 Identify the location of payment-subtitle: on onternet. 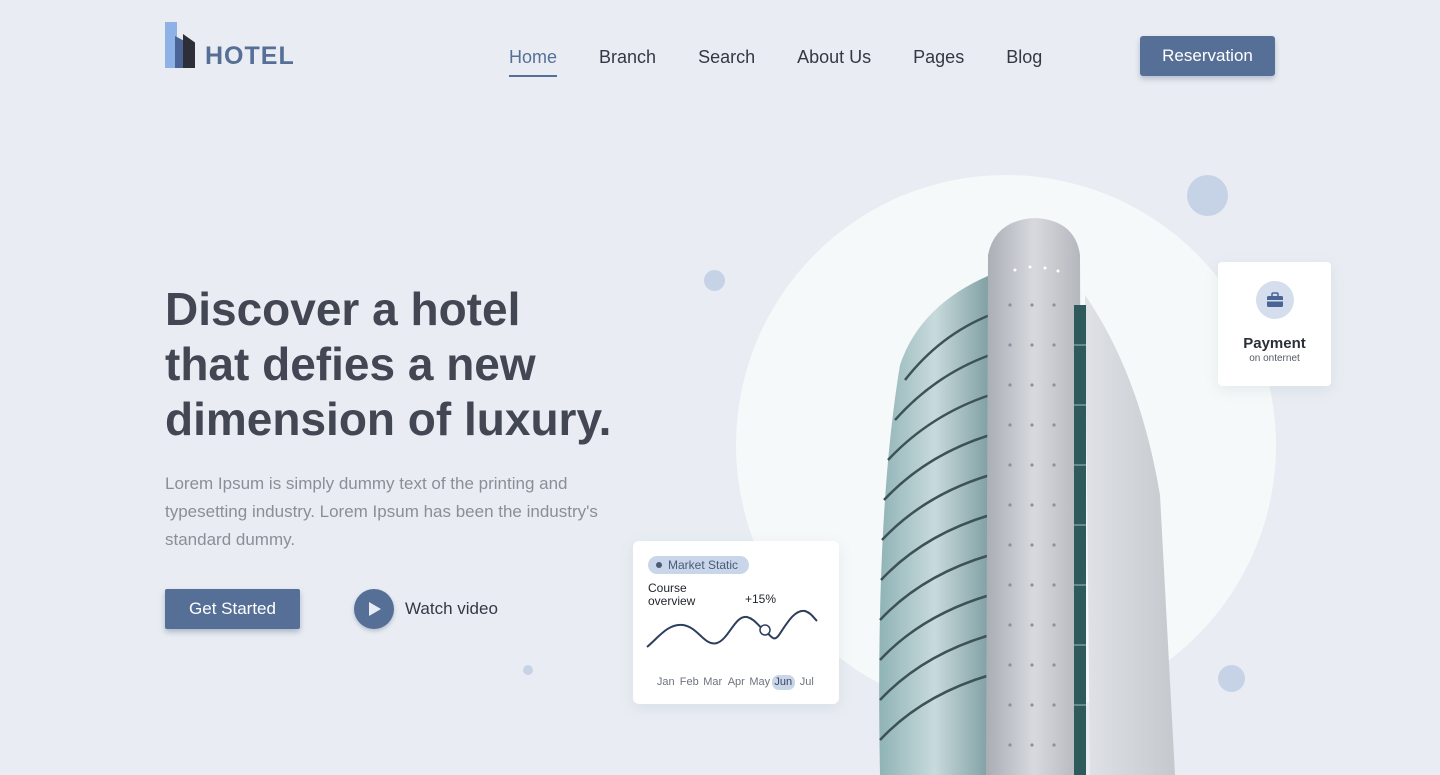
(1274, 358).